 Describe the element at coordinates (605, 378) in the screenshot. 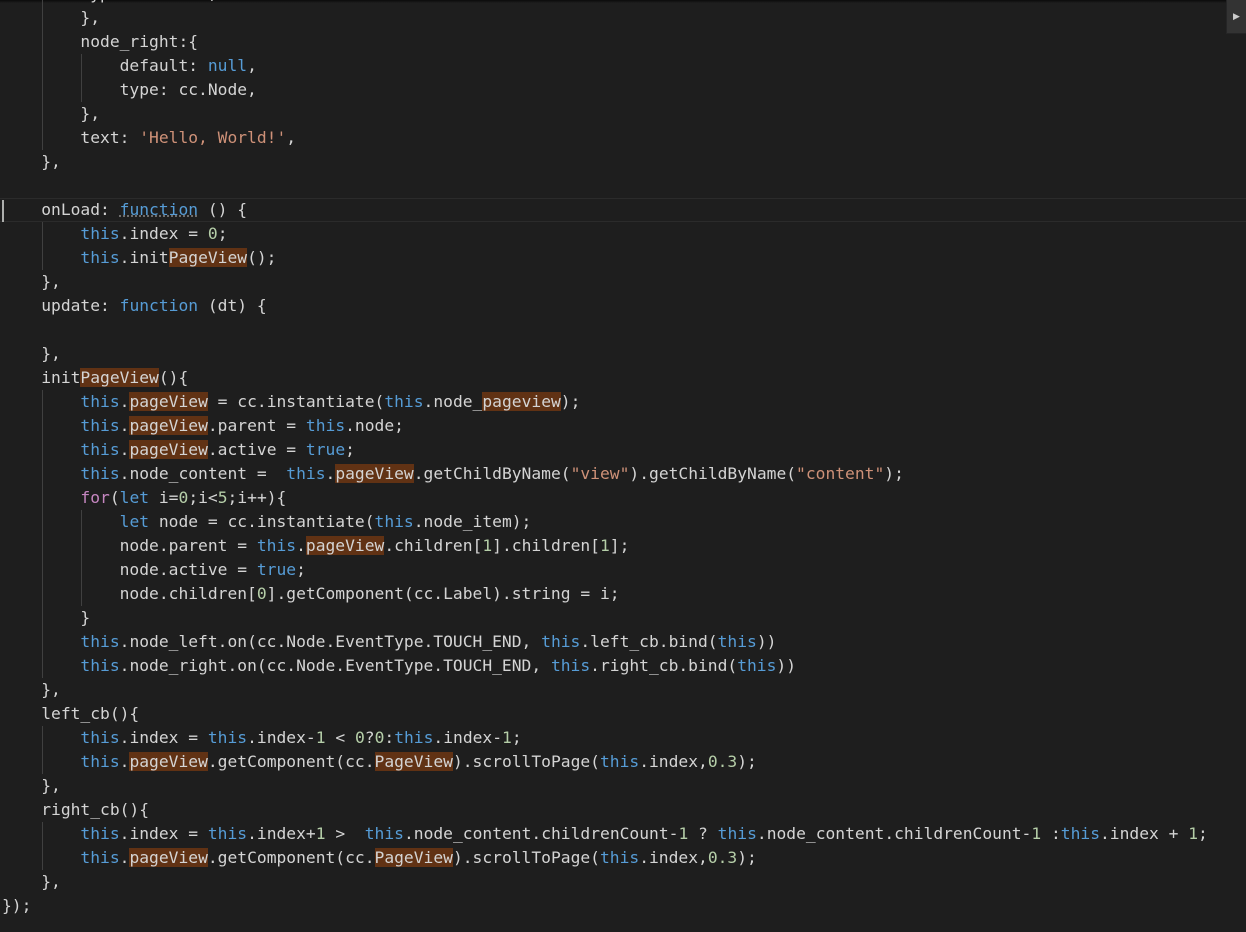

I see `code-line: initPageView(){` at that location.